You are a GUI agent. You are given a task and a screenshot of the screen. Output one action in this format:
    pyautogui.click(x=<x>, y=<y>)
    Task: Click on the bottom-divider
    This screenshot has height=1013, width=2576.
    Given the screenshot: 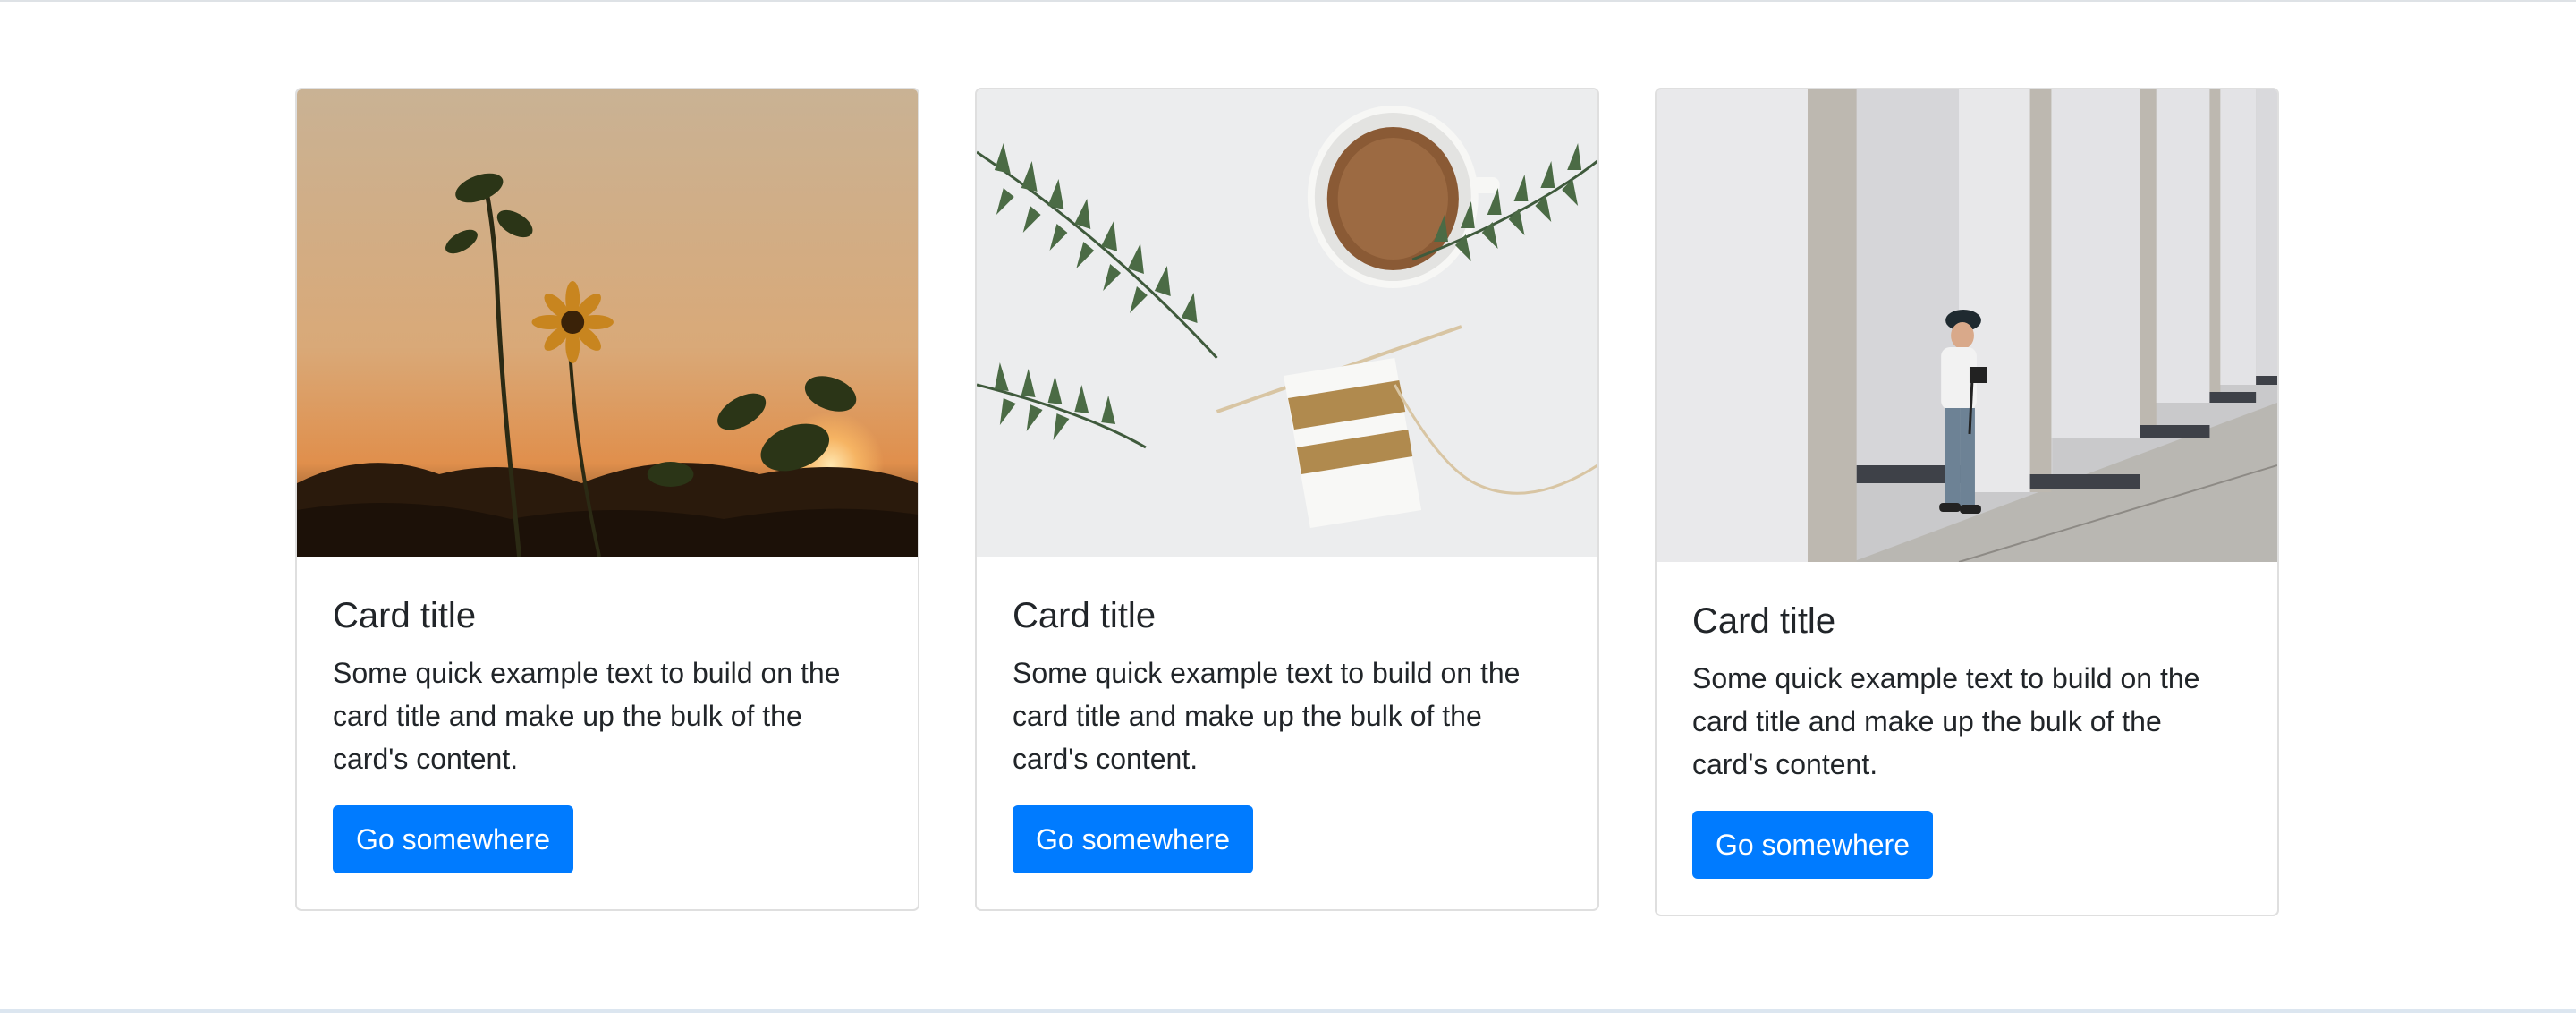 What is the action you would take?
    pyautogui.click(x=1288, y=1011)
    